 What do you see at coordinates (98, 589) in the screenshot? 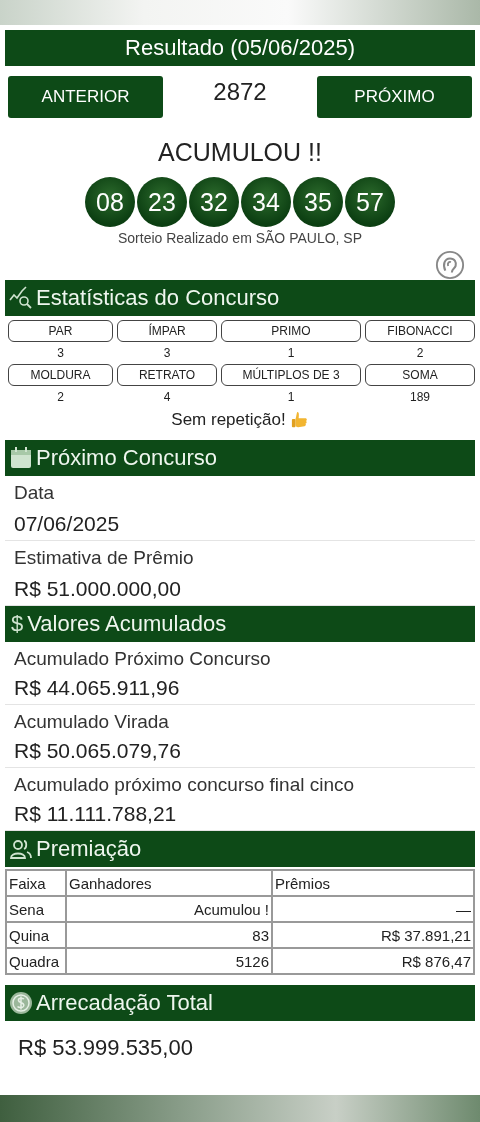
I see `field-value: R$ 51.000.000,00` at bounding box center [98, 589].